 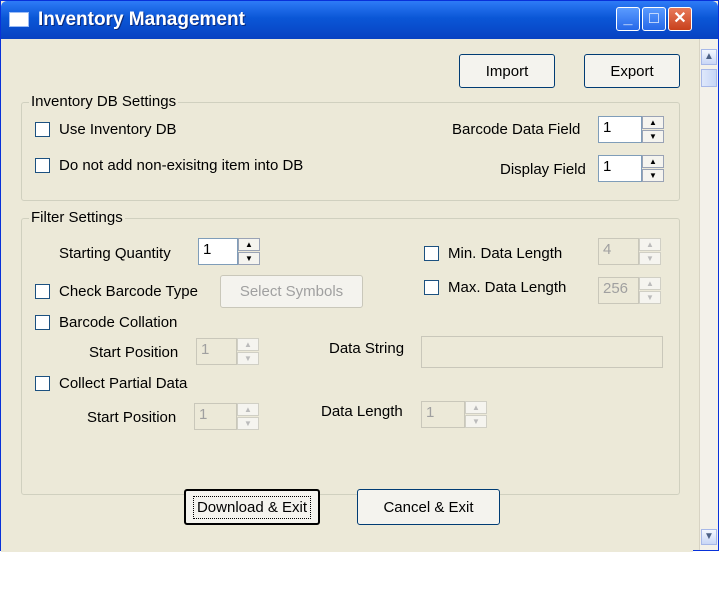 I want to click on max-data-length-input: 256, so click(x=618, y=290).